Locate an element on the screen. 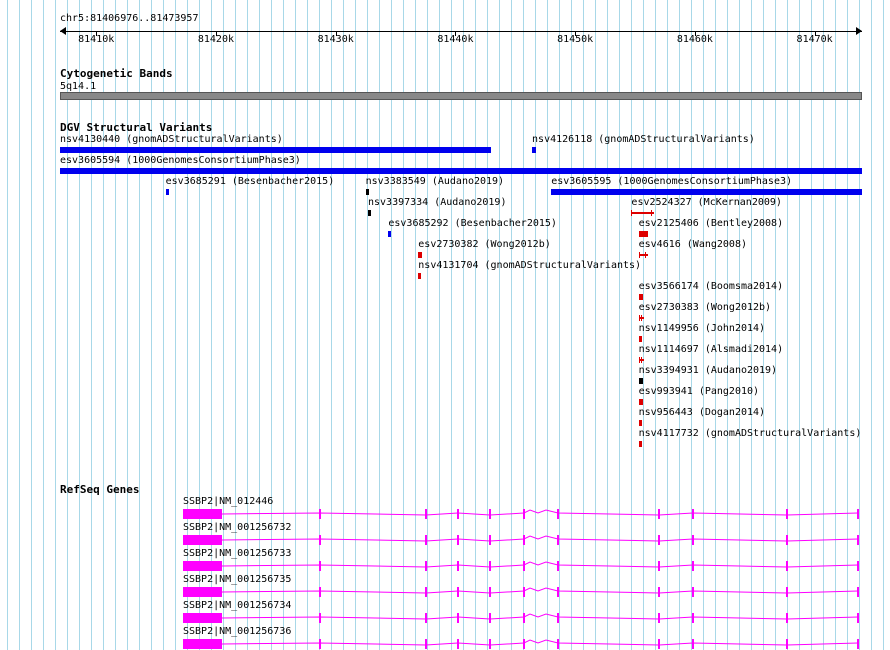 The width and height of the screenshot is (890, 650). gene-label: SSBP2|NM_012446 is located at coordinates (228, 501).